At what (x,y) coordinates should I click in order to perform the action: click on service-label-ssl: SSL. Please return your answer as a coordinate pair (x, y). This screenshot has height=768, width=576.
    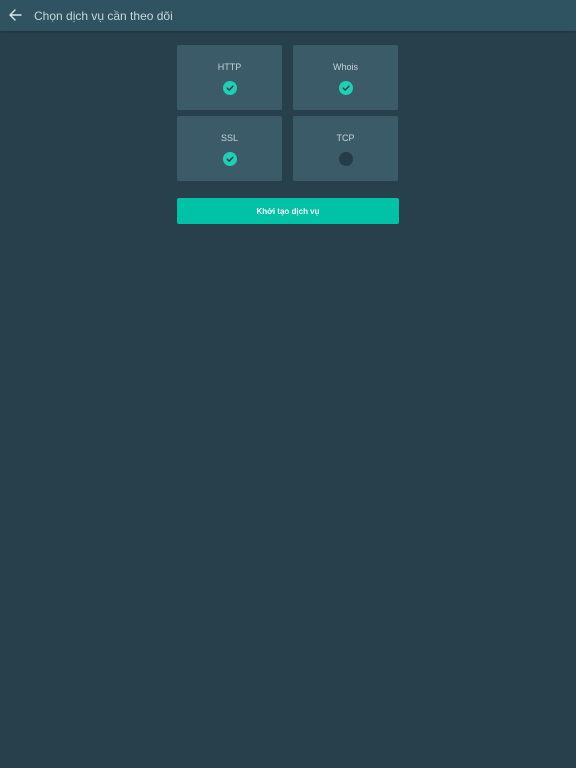
    Looking at the image, I should click on (229, 138).